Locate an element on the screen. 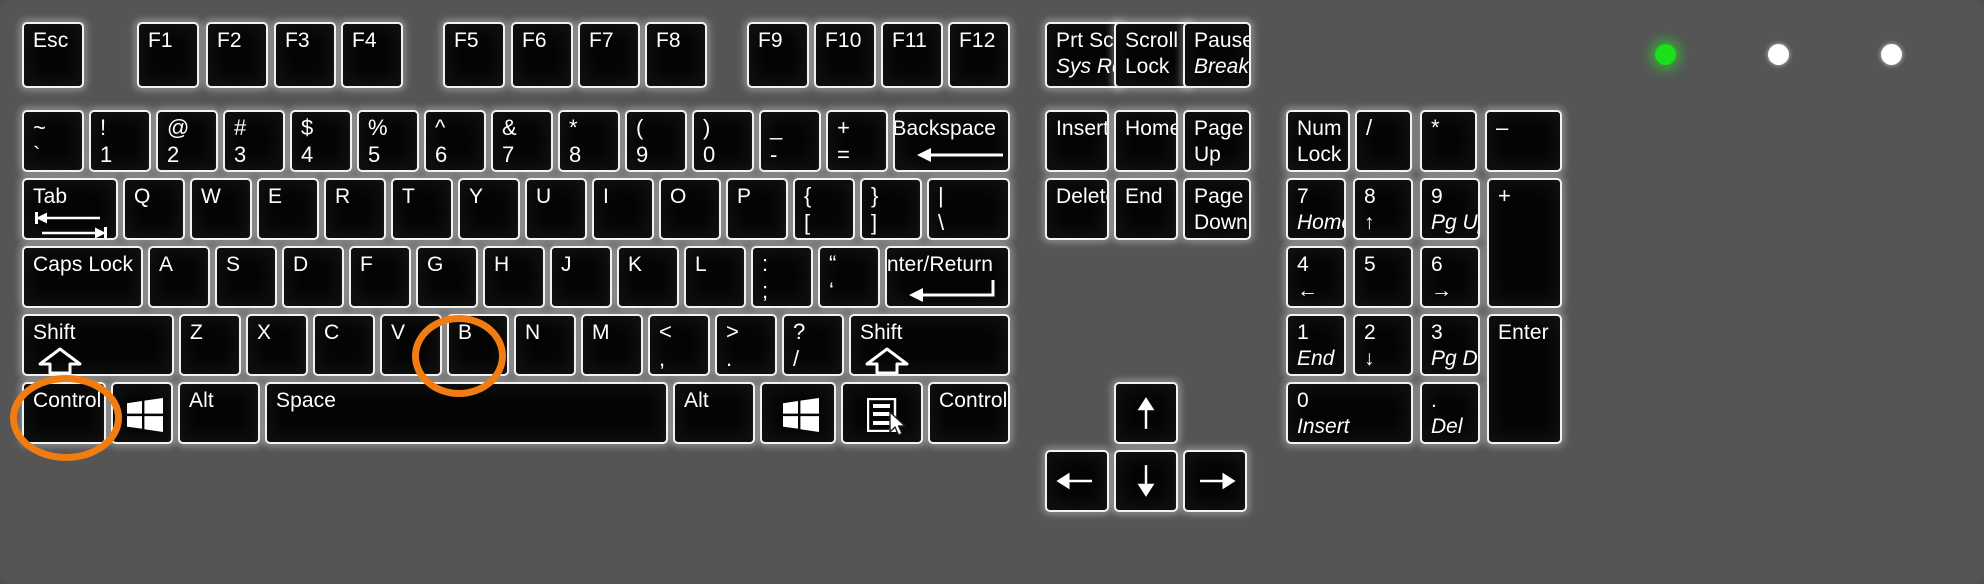  key-arrow-left is located at coordinates (1077, 481).